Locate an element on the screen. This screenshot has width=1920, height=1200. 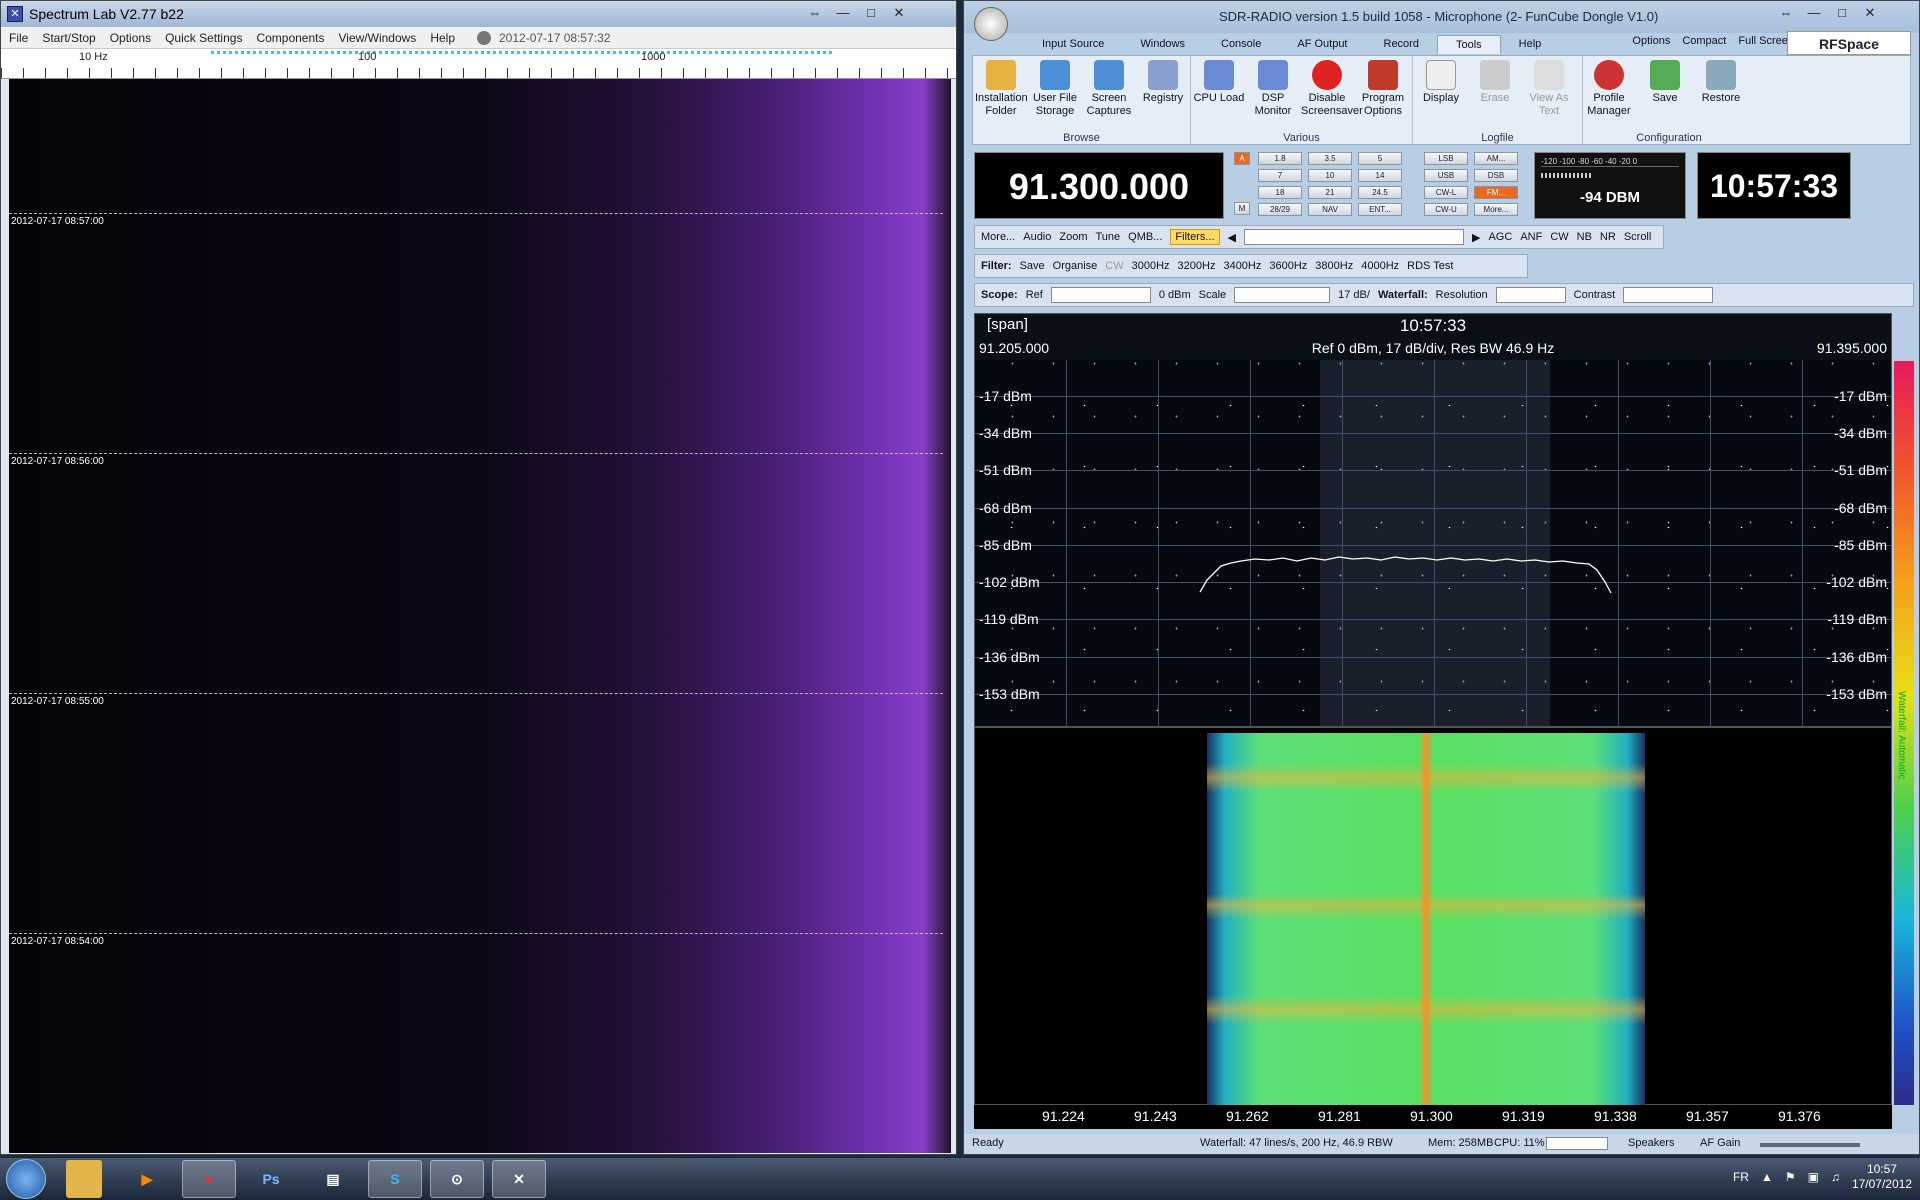
network-icon: ▣ is located at coordinates (1813, 1177).